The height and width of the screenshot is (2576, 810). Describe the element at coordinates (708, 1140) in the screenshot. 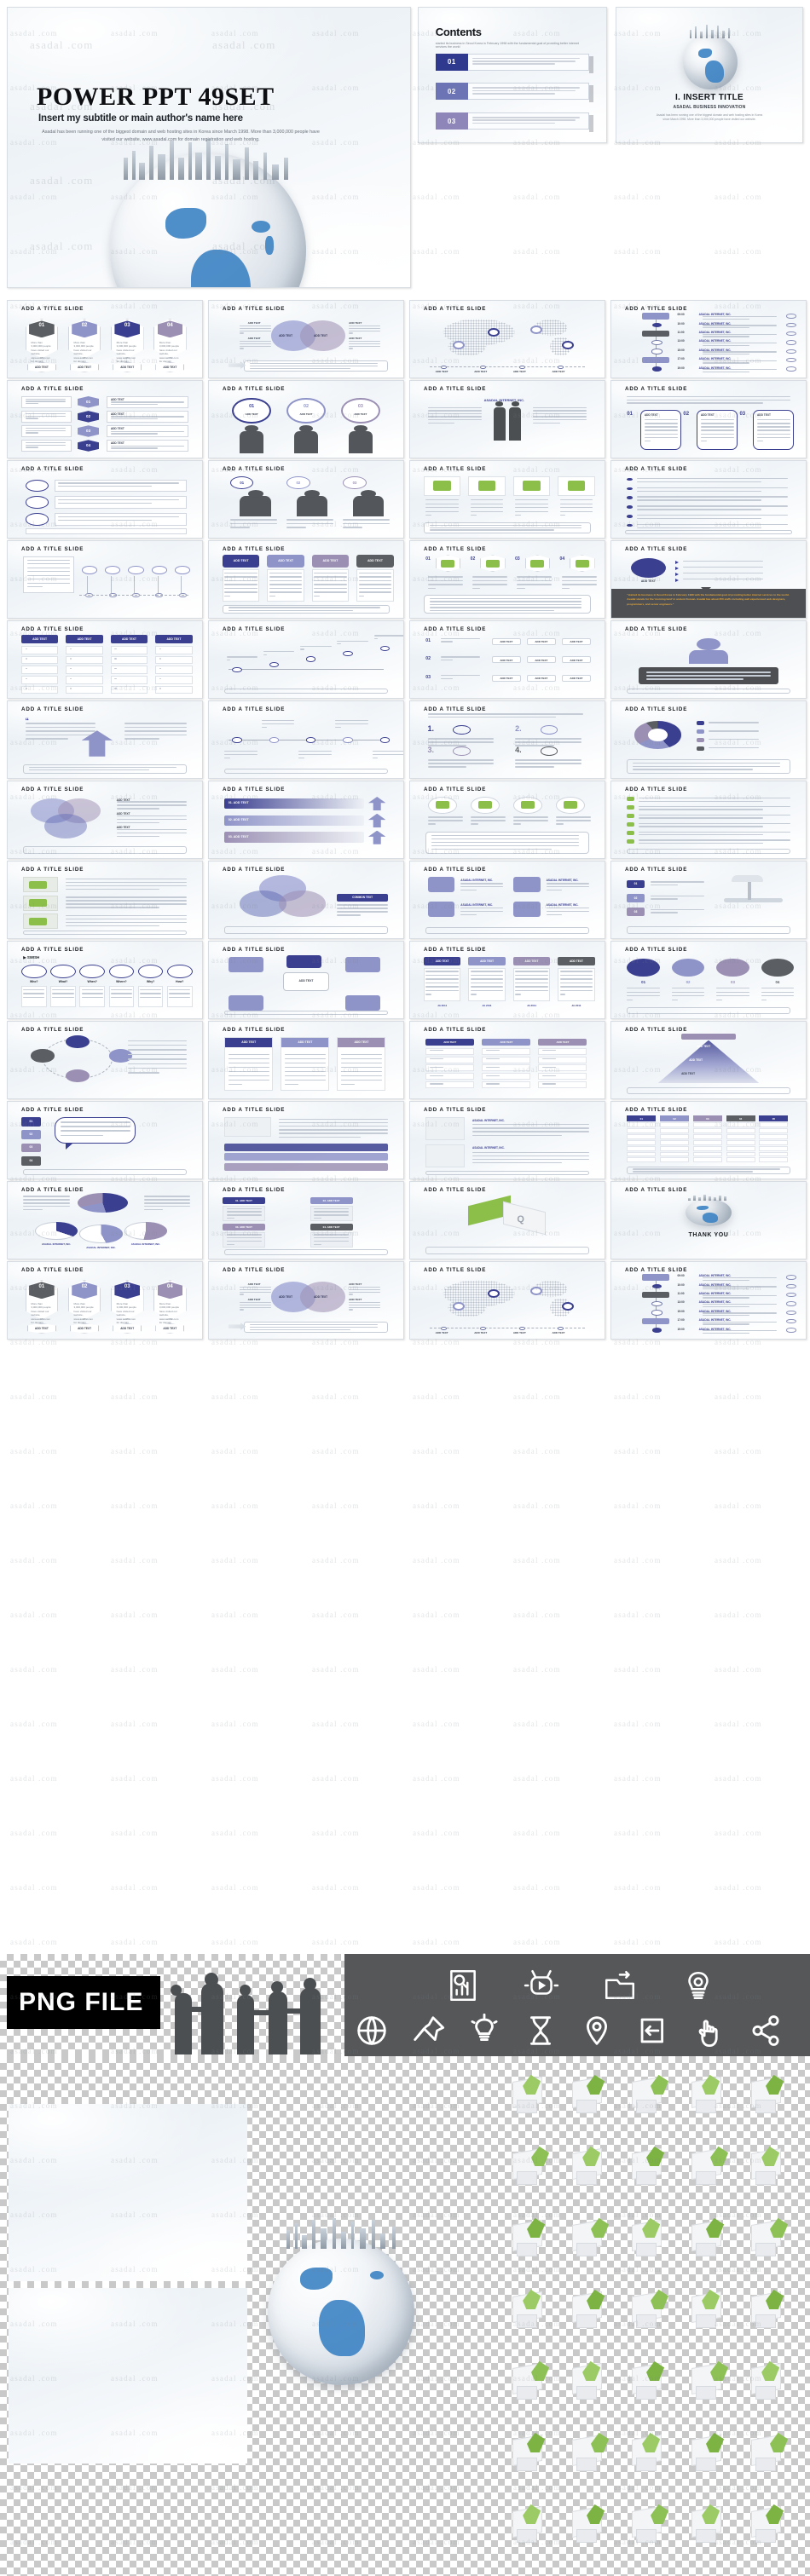

I see `grid-slide: ADD A TITLE SLIDE 01 02 03 04 05` at that location.